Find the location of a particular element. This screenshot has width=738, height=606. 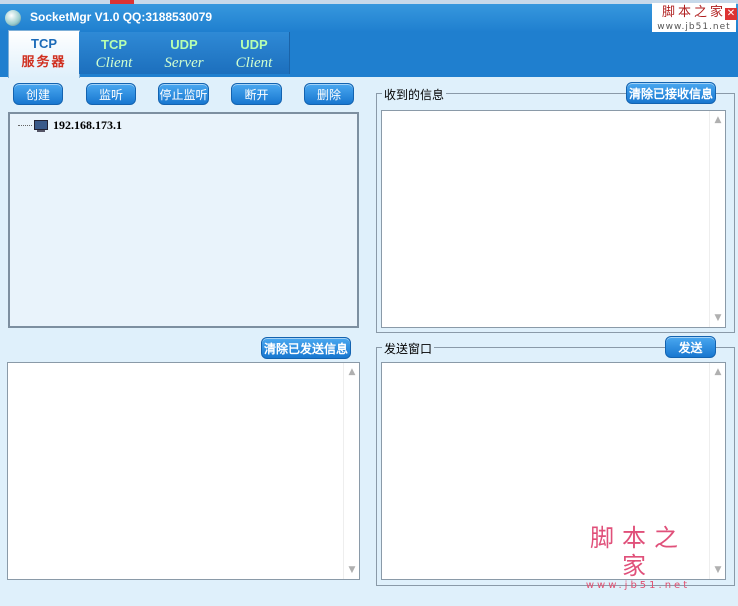

tree-item-label: 192.168.173.1 is located at coordinates (87, 125).